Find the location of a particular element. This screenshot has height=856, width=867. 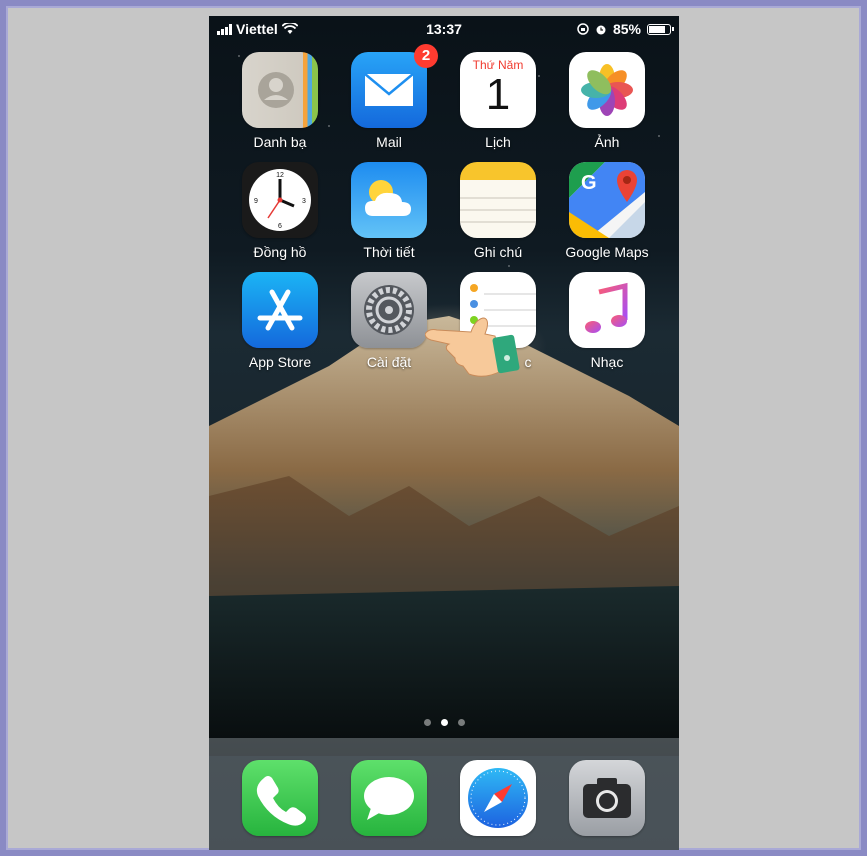

app-label: Thời tiết is located at coordinates (389, 252).